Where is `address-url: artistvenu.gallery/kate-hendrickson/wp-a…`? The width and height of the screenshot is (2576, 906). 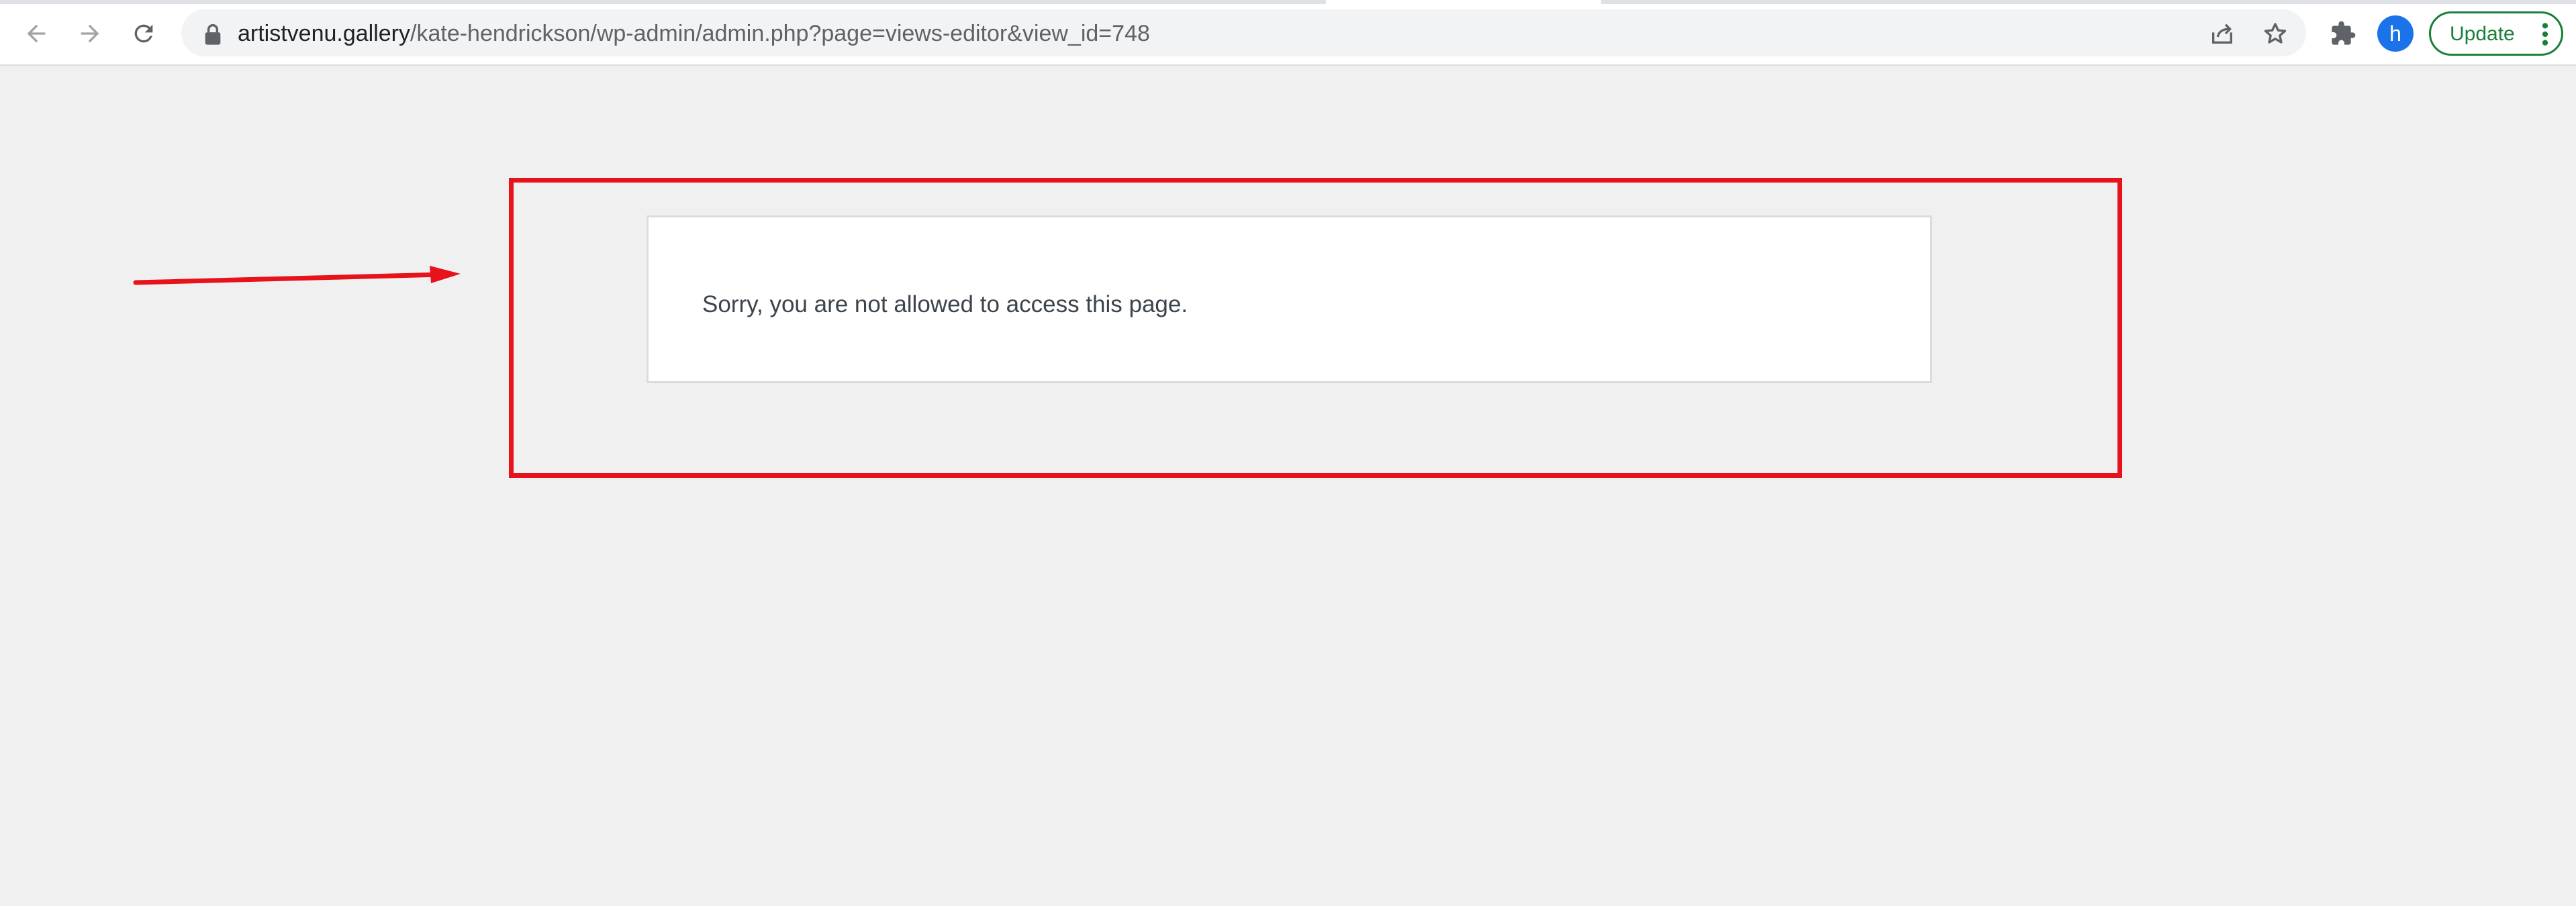
address-url: artistvenu.gallery/kate-hendrickson/wp-a… is located at coordinates (694, 33).